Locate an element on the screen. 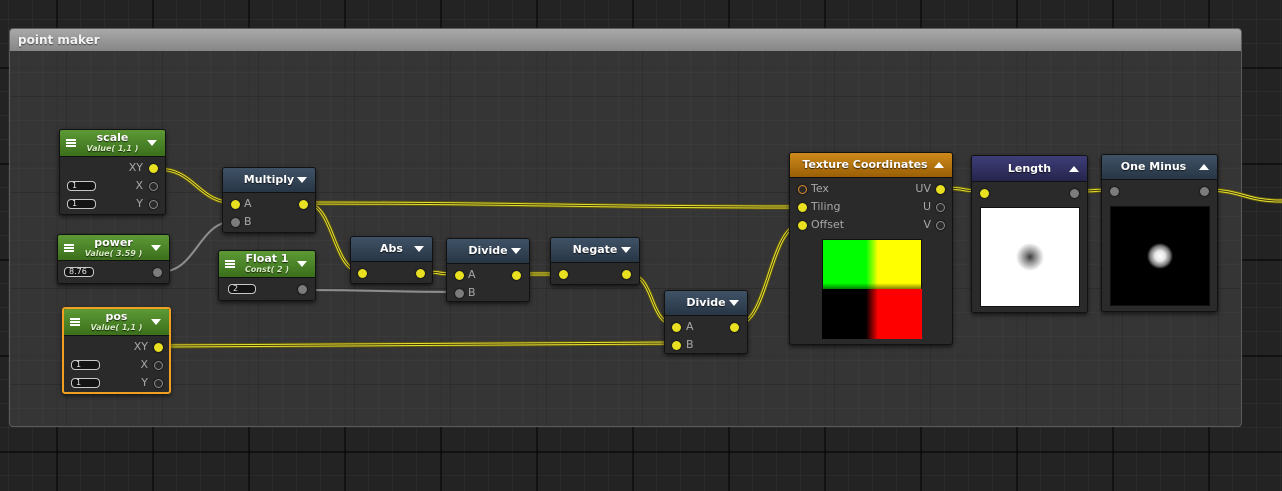 This screenshot has width=1282, height=491. node-header: power Value( 3.59 ) is located at coordinates (113, 248).